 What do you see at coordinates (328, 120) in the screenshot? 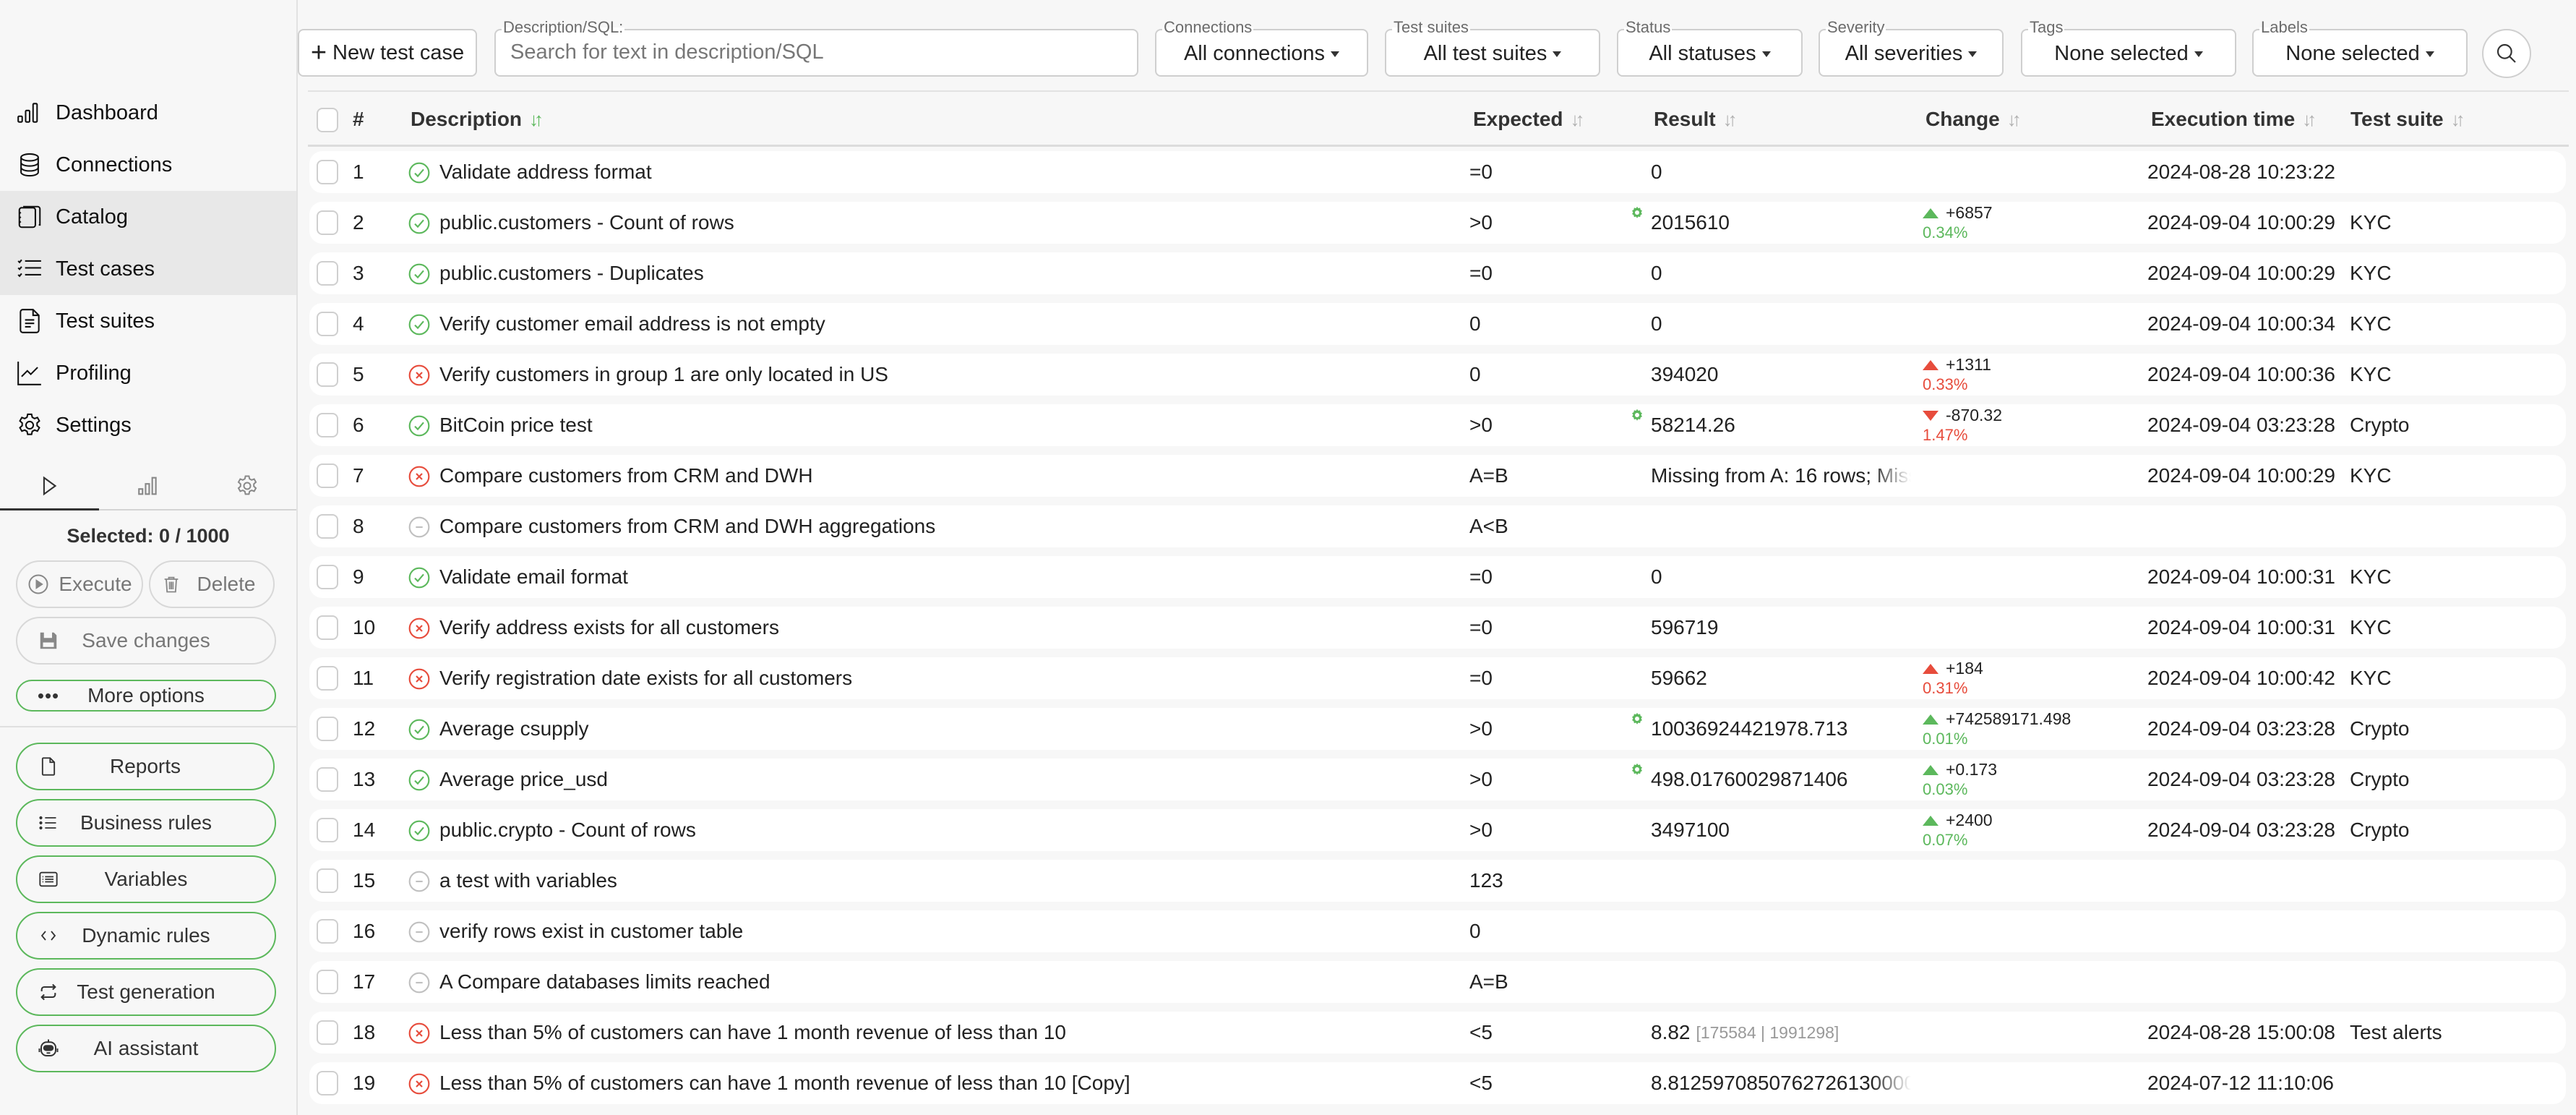
I see `select-all-checkbox` at bounding box center [328, 120].